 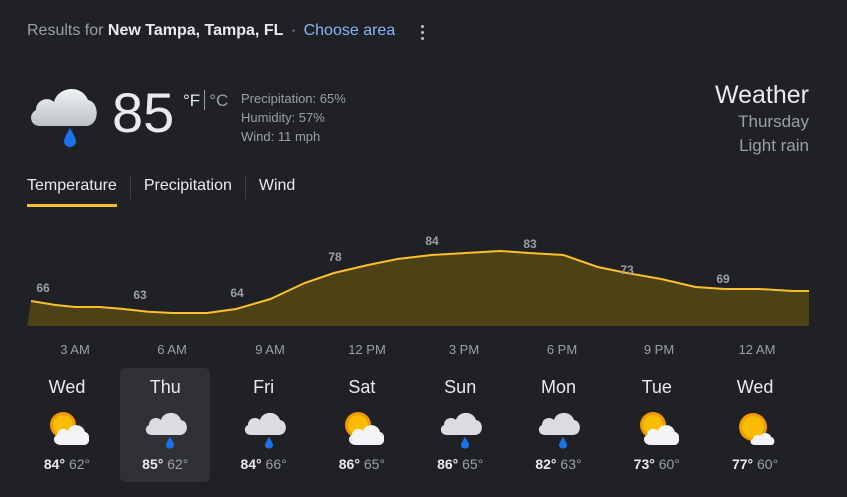 I want to click on chart-x-tick-label: 6 PM, so click(x=562, y=349).